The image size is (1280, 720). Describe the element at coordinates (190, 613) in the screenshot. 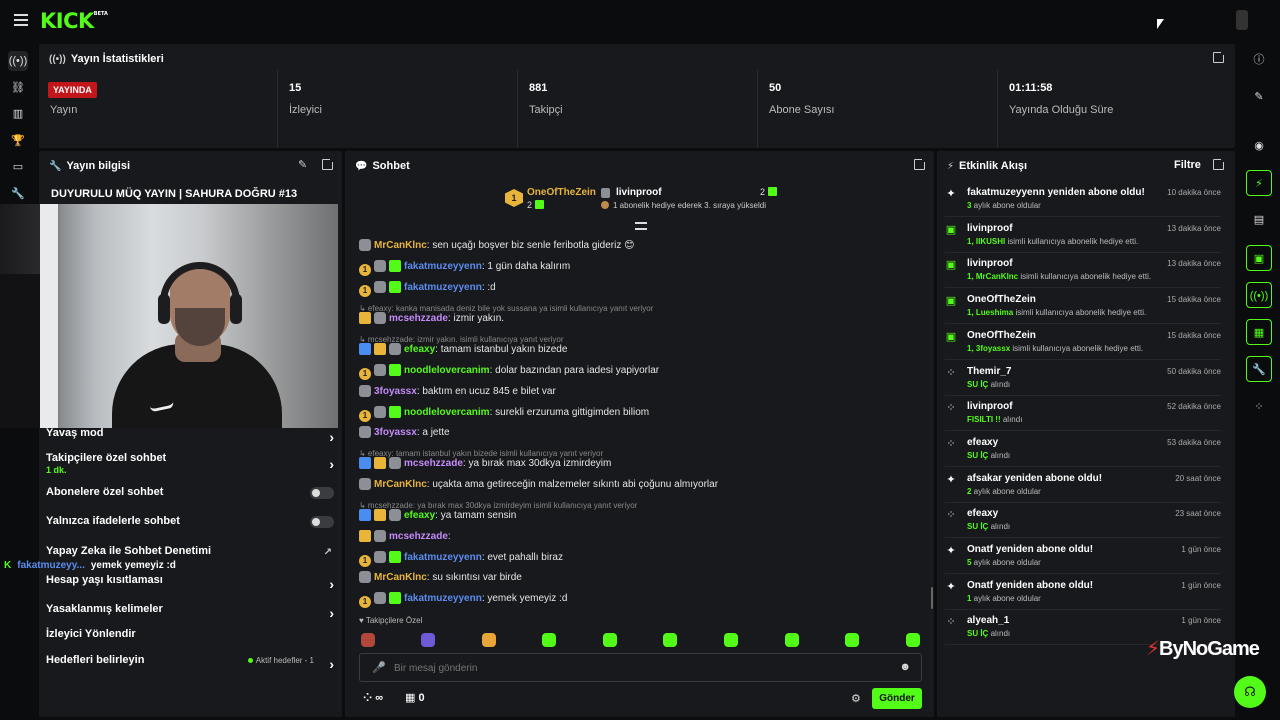

I see `banned-words-row: Yasaklanmış kelimeler ›` at that location.